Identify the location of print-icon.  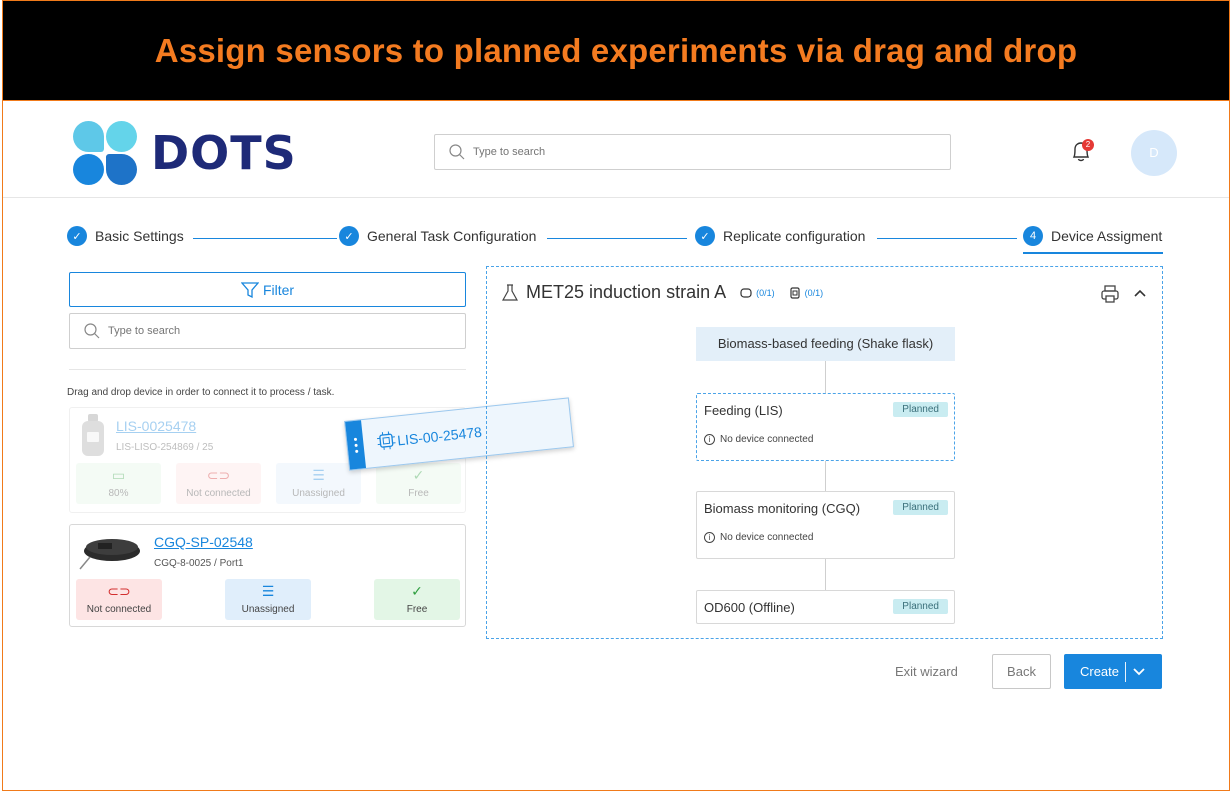
(1110, 294).